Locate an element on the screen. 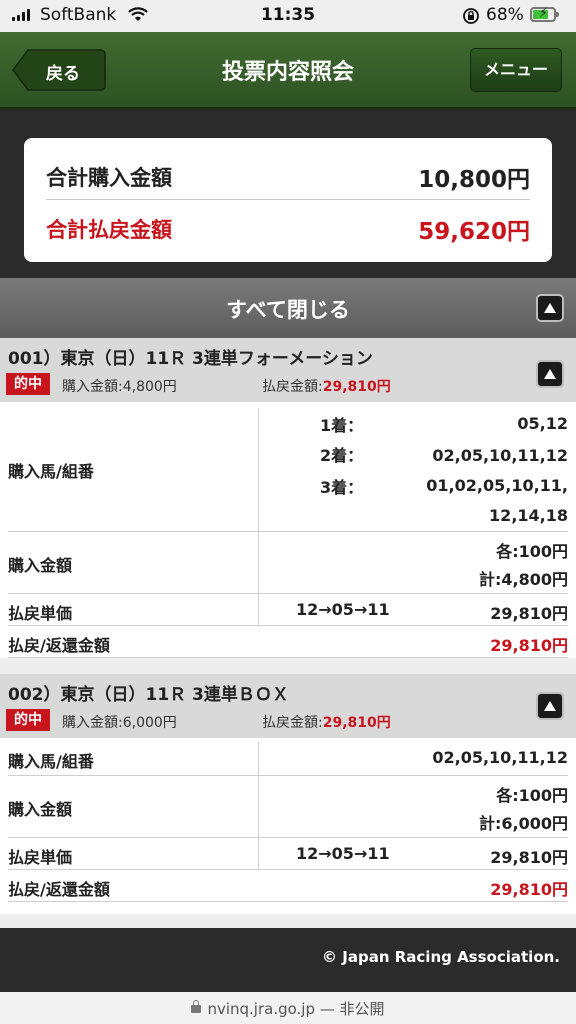 The width and height of the screenshot is (576, 1024). close-all-label: すべて閉じる is located at coordinates (288, 310).